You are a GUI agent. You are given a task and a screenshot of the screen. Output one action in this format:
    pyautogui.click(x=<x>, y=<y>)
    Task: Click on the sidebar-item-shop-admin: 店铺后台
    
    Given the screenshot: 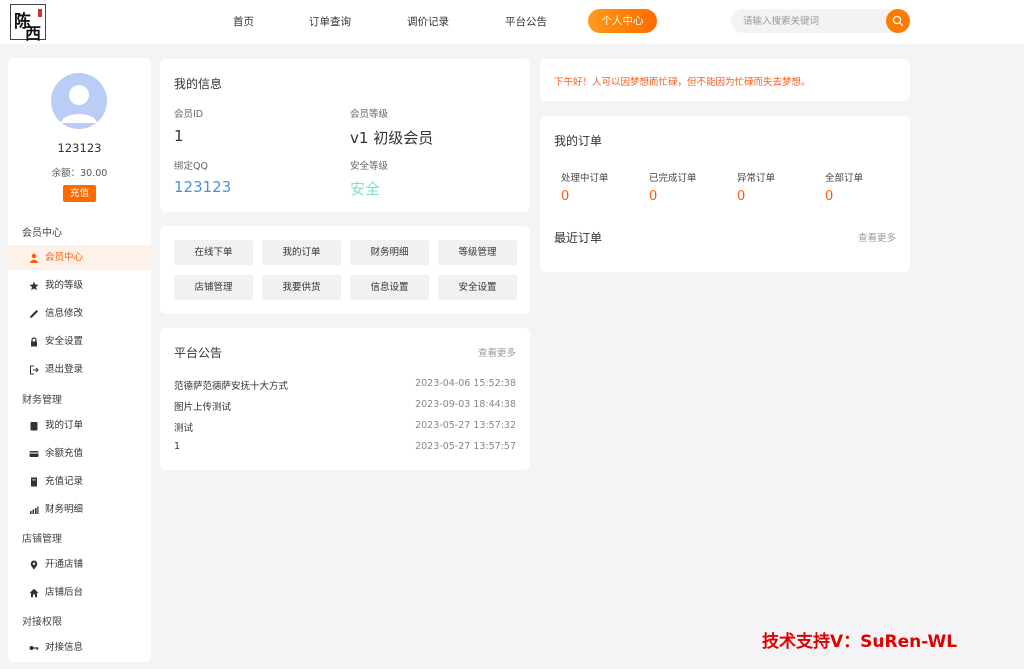 What is the action you would take?
    pyautogui.click(x=79, y=592)
    